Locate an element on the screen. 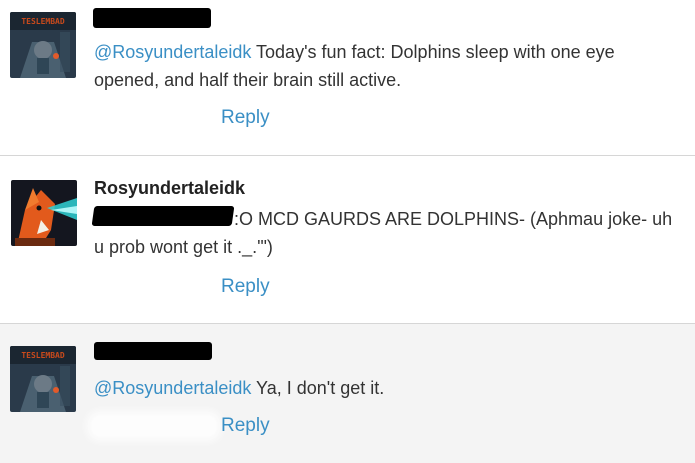 The image size is (695, 463). fox-avatar-icon is located at coordinates (44, 213).